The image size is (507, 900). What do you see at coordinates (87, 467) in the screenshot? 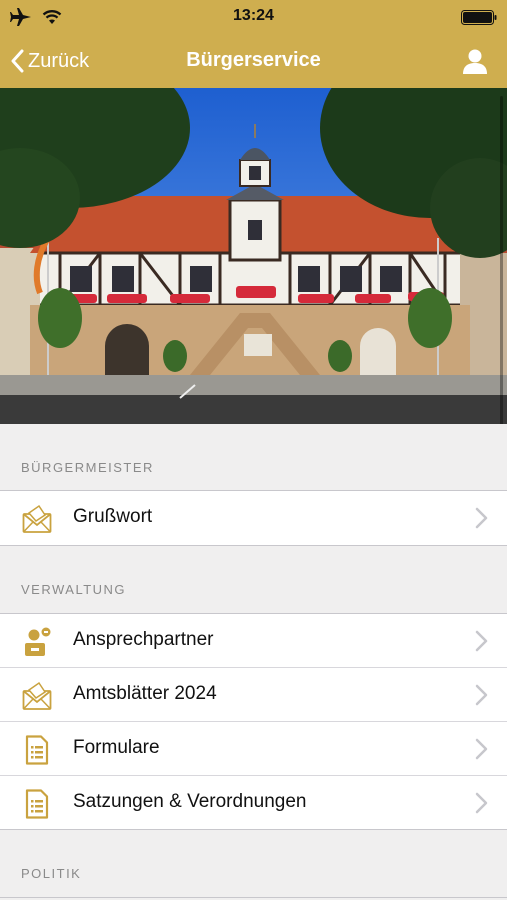
I see `section-header-buergermeister: BÜRGERMEISTER` at bounding box center [87, 467].